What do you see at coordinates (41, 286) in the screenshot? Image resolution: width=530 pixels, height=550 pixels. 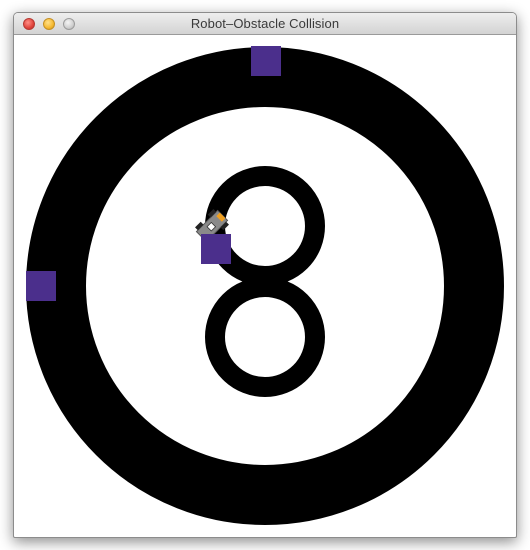 I see `obstacle-left` at bounding box center [41, 286].